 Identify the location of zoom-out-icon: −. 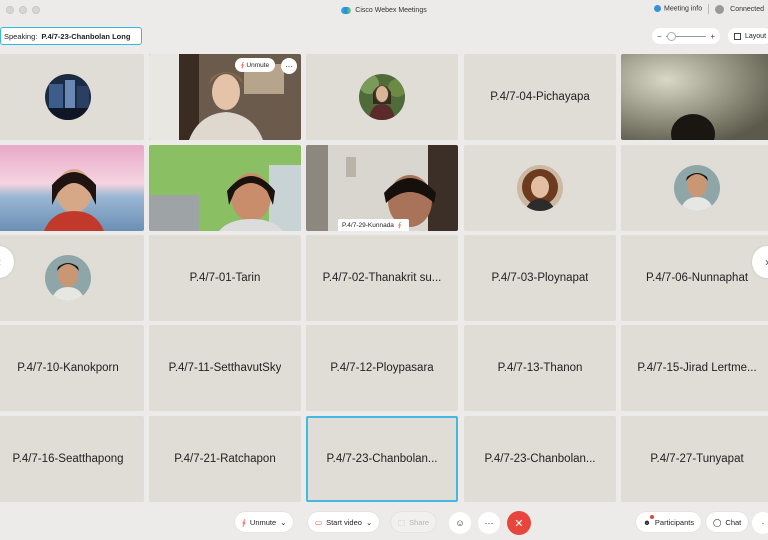
(659, 36).